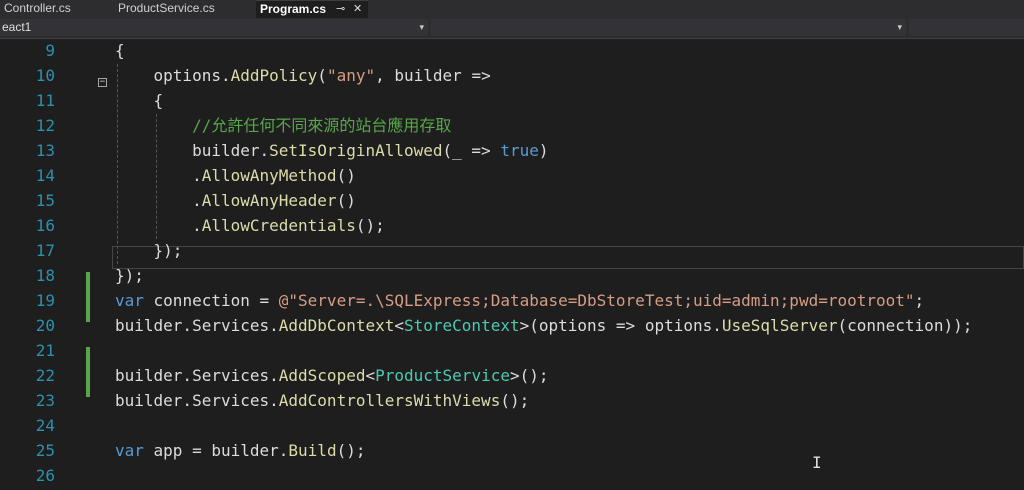 This screenshot has height=490, width=1024. I want to click on code-token: app = builder., so click(216, 450).